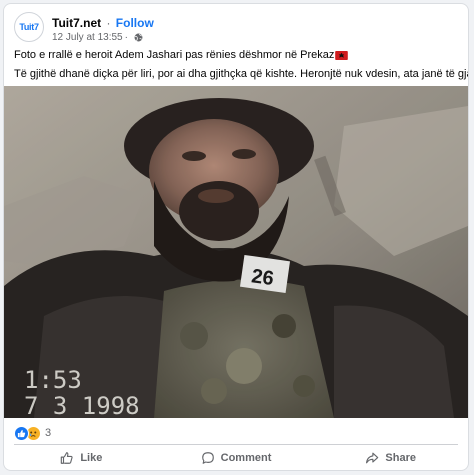 This screenshot has width=474, height=475. What do you see at coordinates (82, 405) in the screenshot?
I see `photo-stamp-date: 7 3 1998` at bounding box center [82, 405].